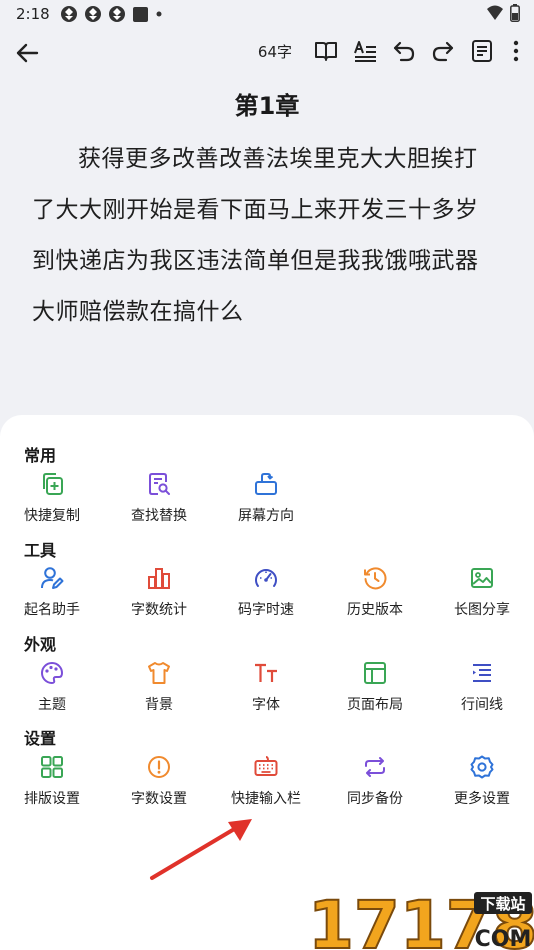 This screenshot has width=534, height=950. I want to click on section-title-common: 常用, so click(40, 455).